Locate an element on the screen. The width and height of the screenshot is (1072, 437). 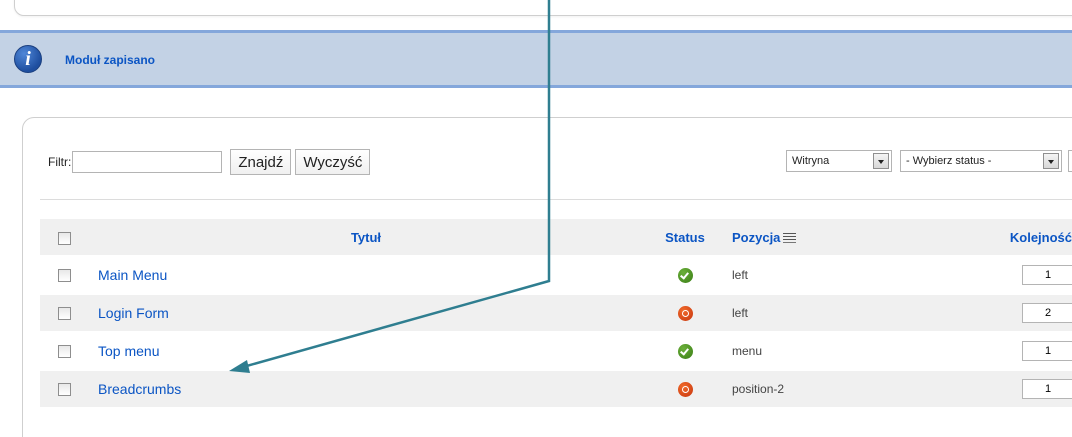
header-position: Pozycja is located at coordinates (854, 237).